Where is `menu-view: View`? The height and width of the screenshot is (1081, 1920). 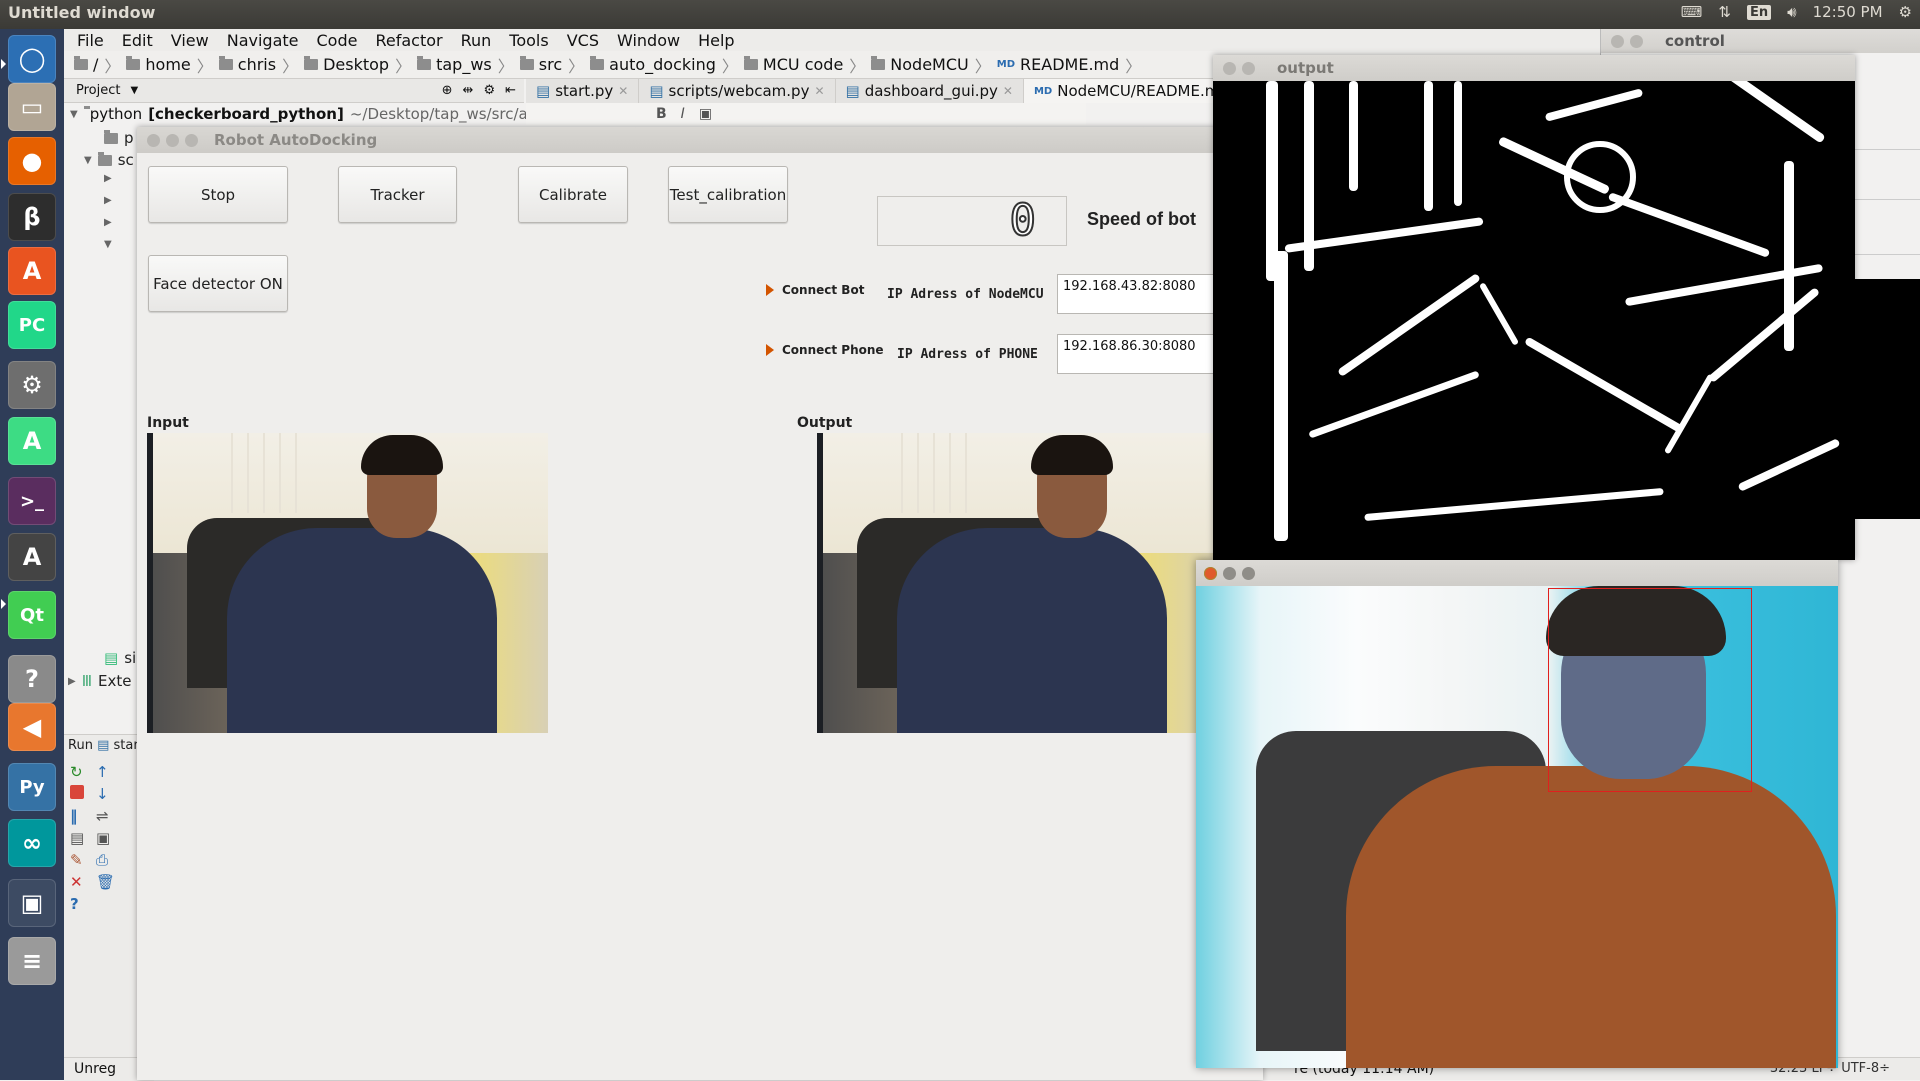 menu-view: View is located at coordinates (190, 40).